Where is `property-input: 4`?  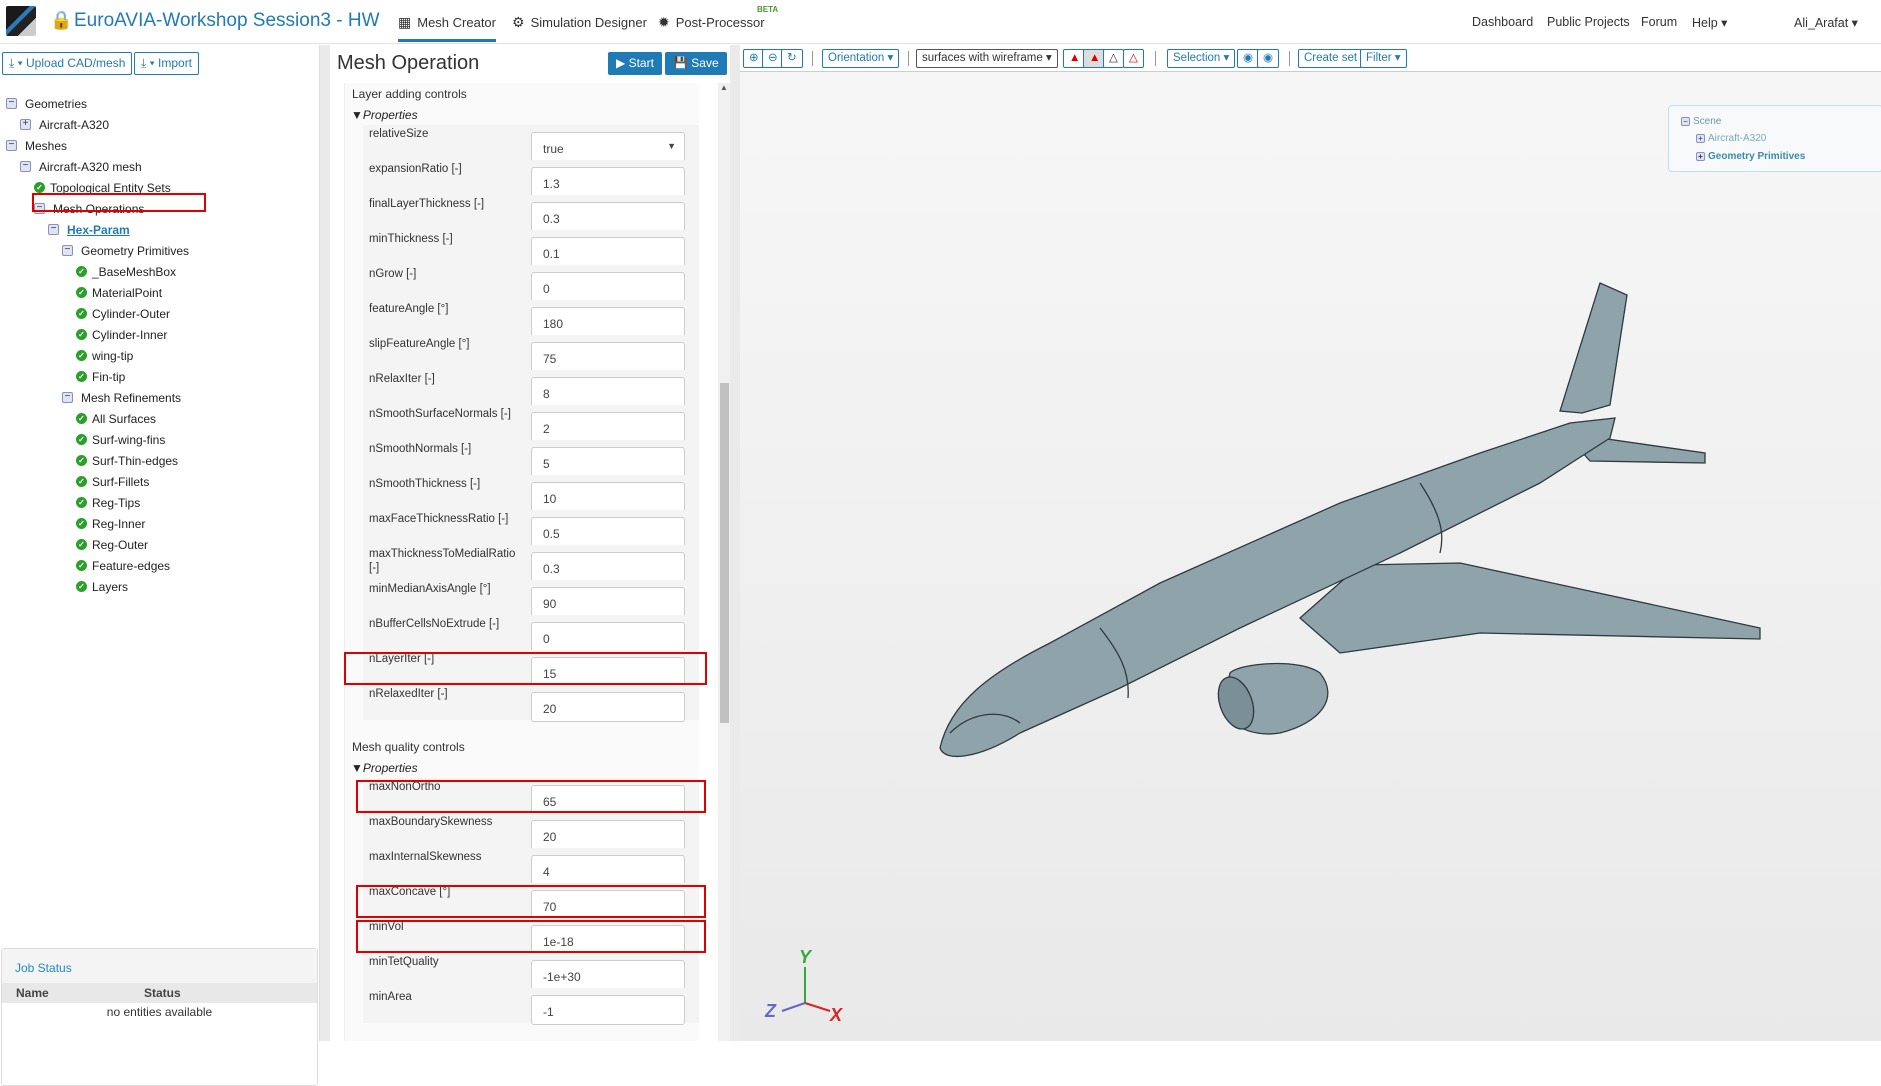
property-input: 4 is located at coordinates (608, 870).